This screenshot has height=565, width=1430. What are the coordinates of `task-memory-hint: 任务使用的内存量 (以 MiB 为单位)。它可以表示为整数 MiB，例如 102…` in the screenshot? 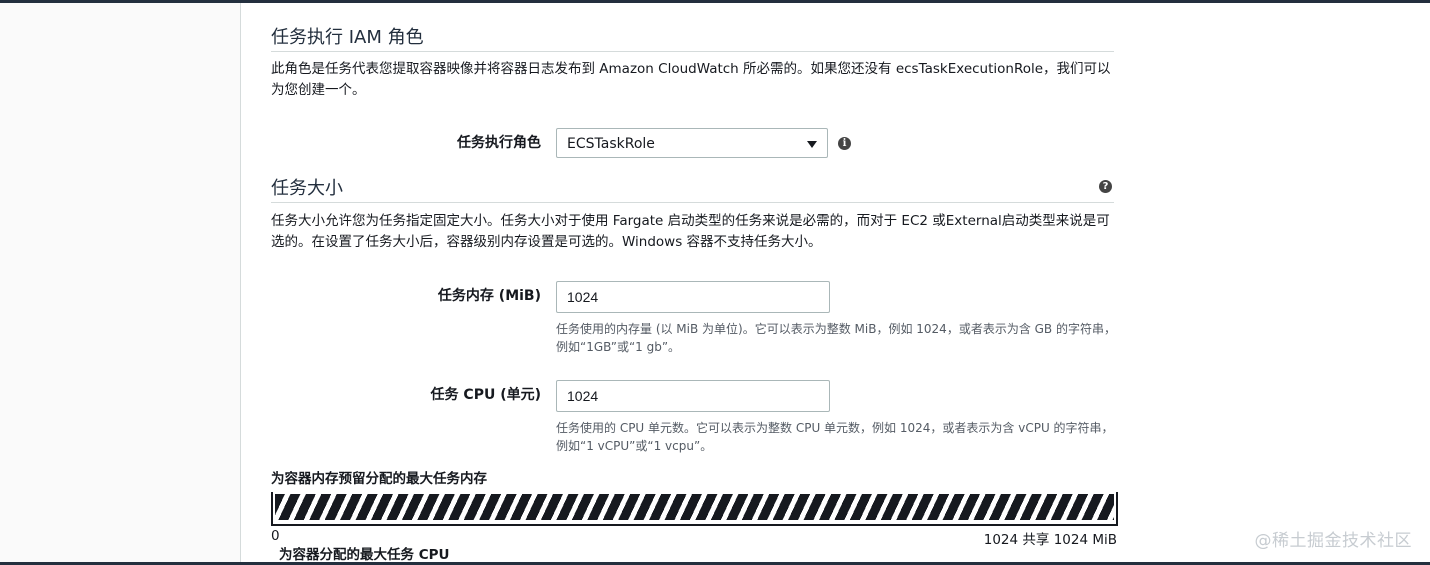 It's located at (836, 338).